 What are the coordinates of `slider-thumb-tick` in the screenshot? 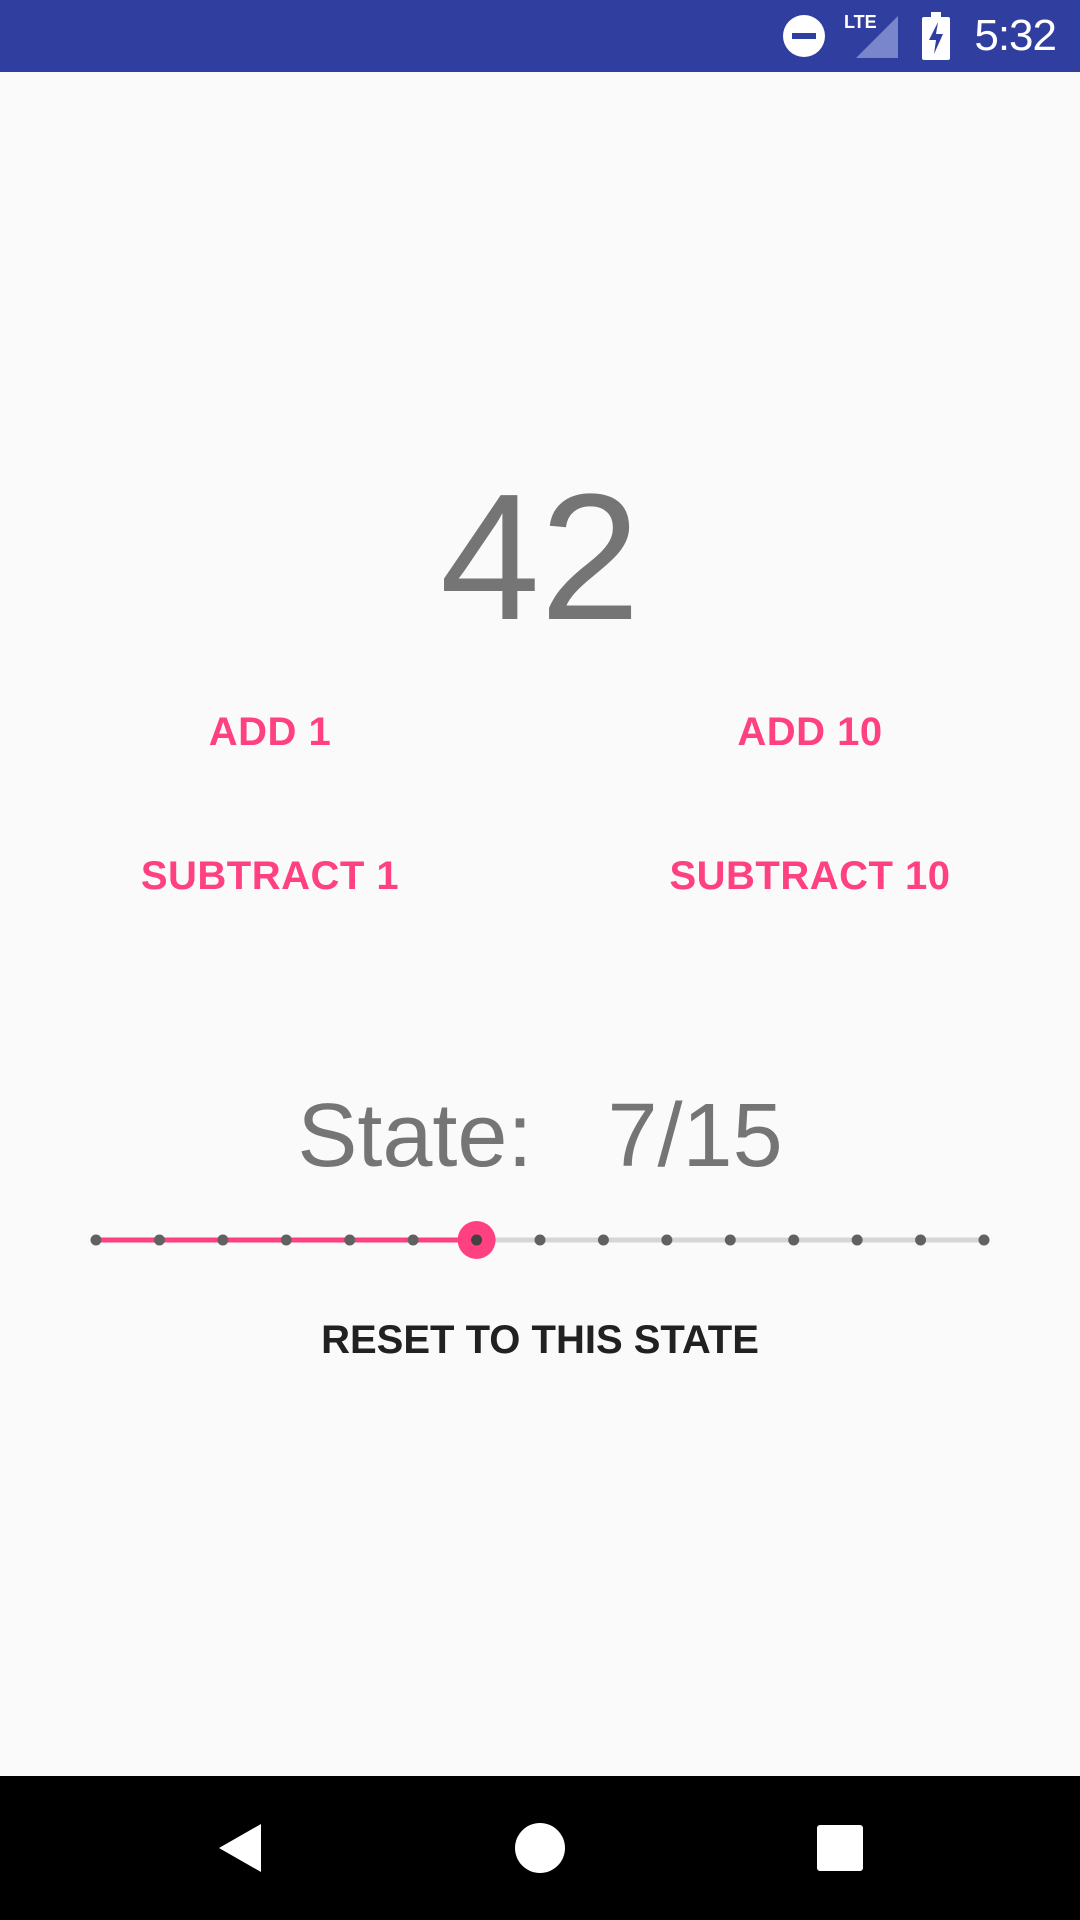 It's located at (477, 1240).